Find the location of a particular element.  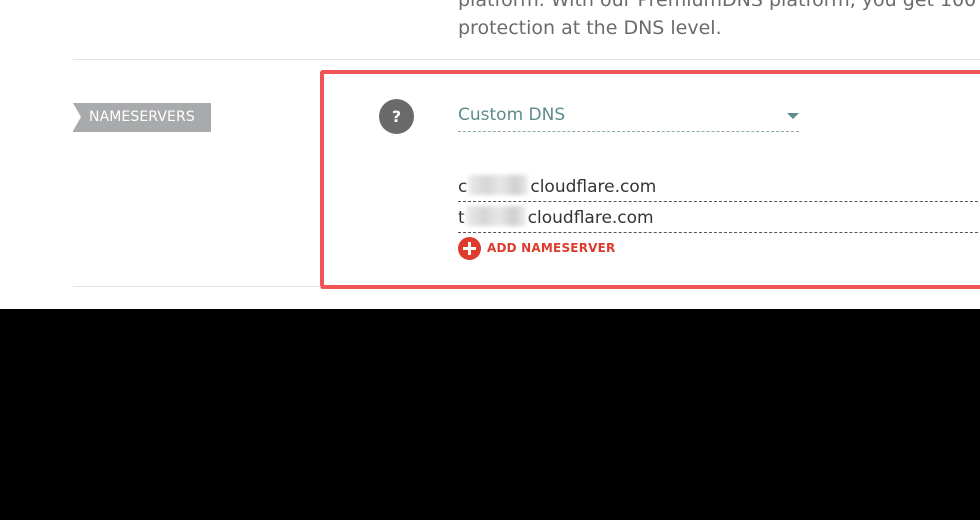

section-divider-top is located at coordinates (526, 59).